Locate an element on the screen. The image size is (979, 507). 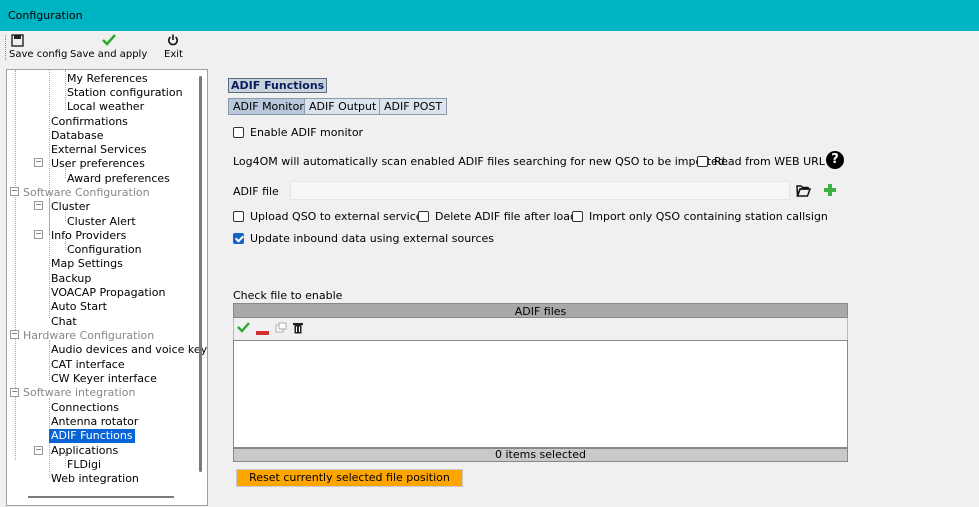
power-icon is located at coordinates (173, 41).